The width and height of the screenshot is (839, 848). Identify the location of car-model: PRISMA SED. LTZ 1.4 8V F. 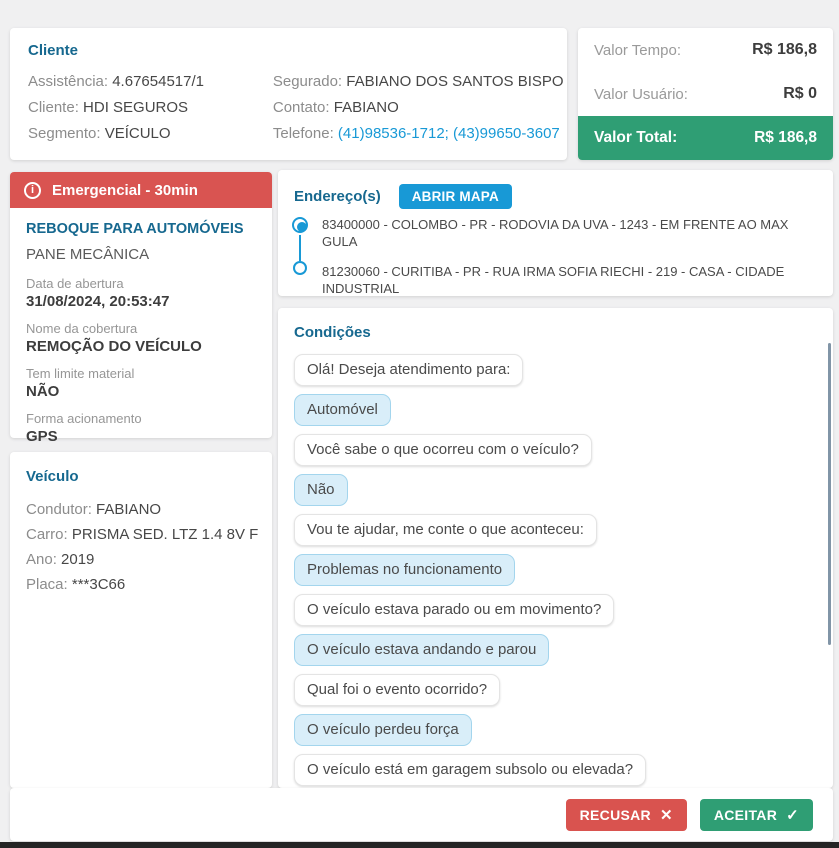
(165, 534).